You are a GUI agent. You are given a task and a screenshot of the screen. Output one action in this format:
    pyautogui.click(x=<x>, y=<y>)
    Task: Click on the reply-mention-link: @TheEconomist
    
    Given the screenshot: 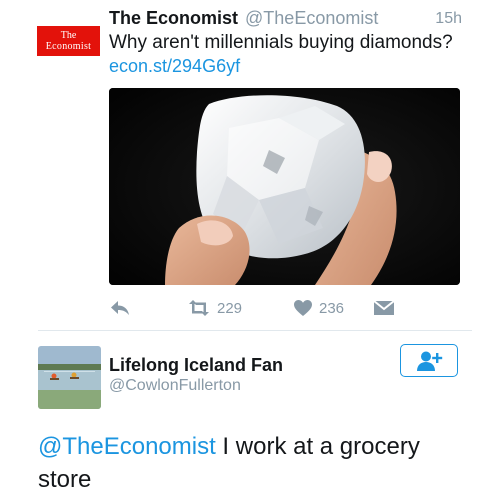 What is the action you would take?
    pyautogui.click(x=127, y=446)
    